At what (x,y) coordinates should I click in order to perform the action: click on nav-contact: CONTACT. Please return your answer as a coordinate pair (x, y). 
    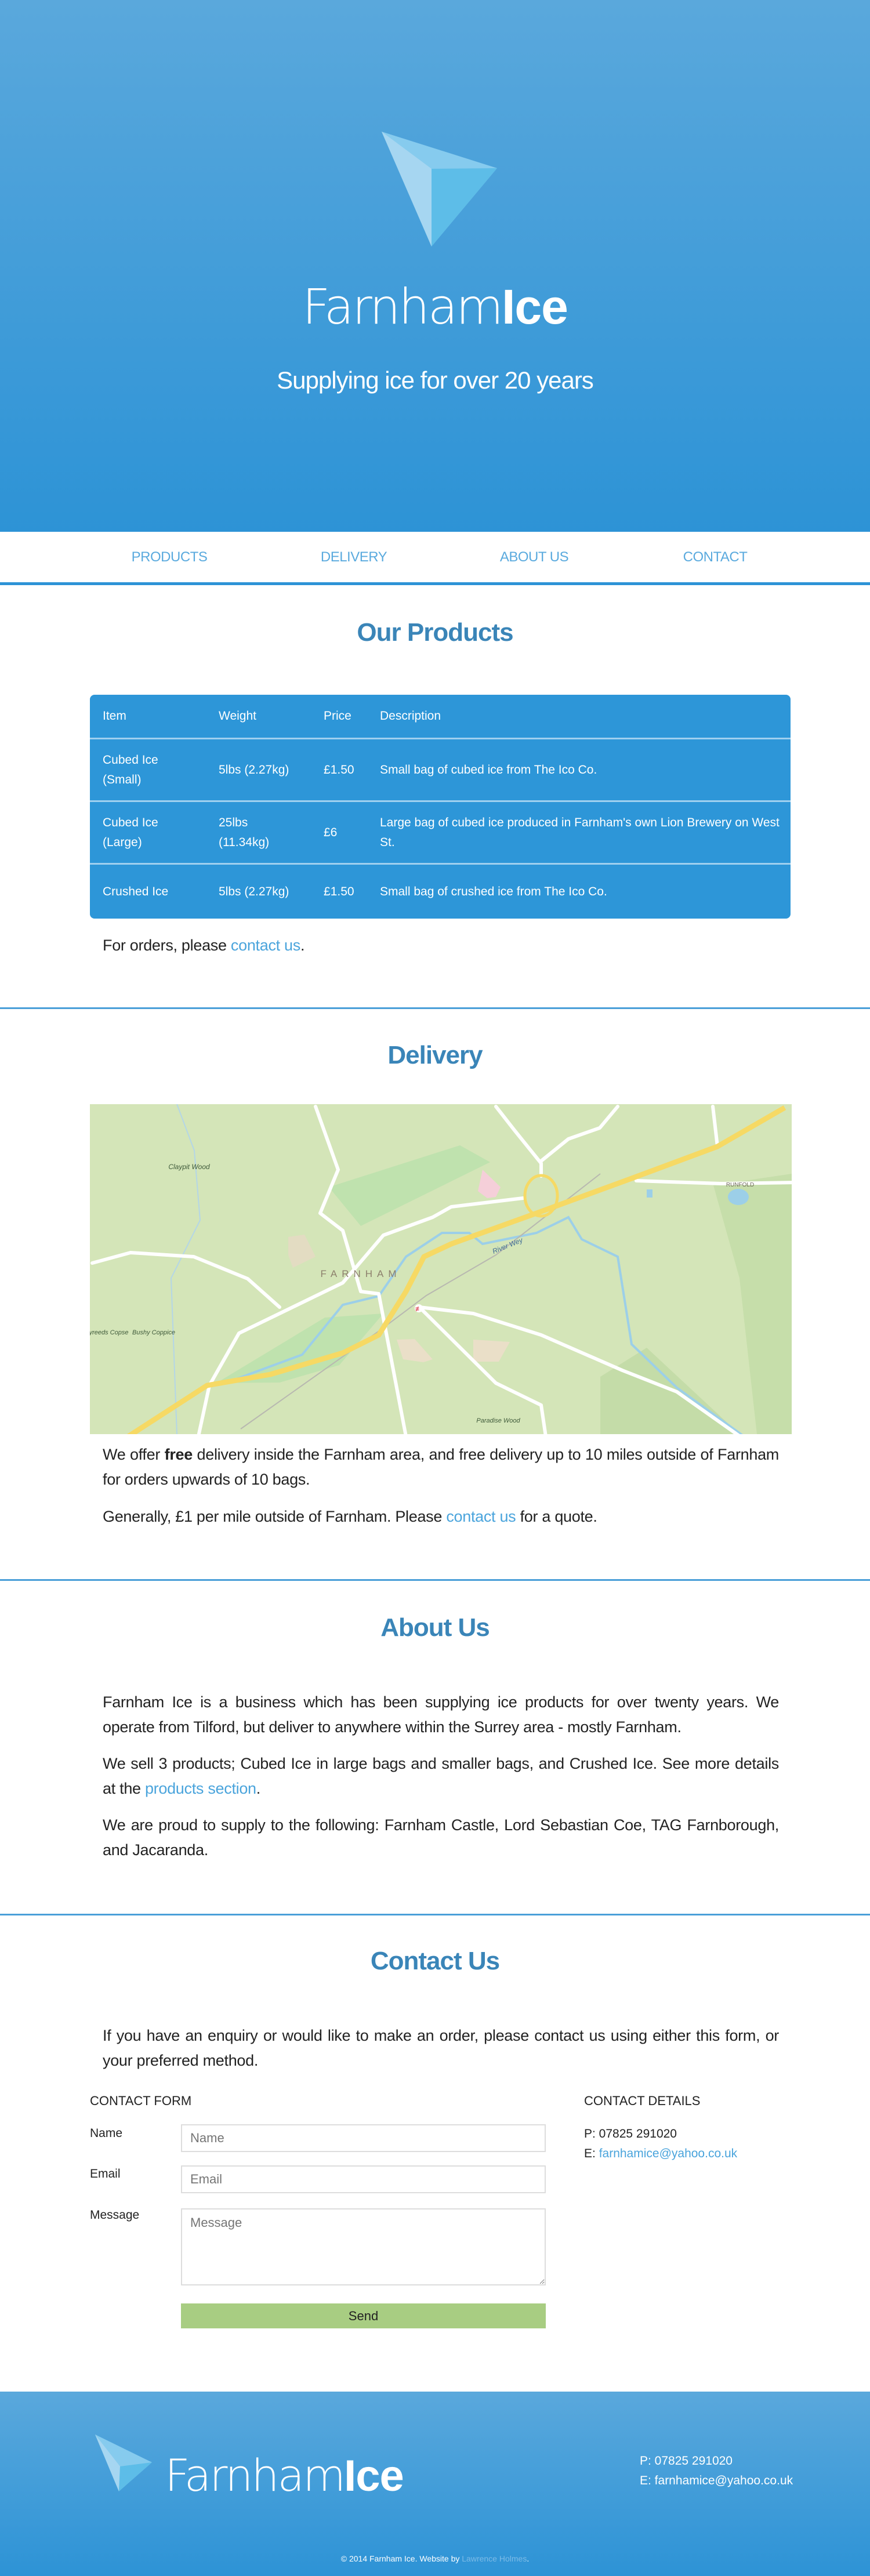
    Looking at the image, I should click on (715, 557).